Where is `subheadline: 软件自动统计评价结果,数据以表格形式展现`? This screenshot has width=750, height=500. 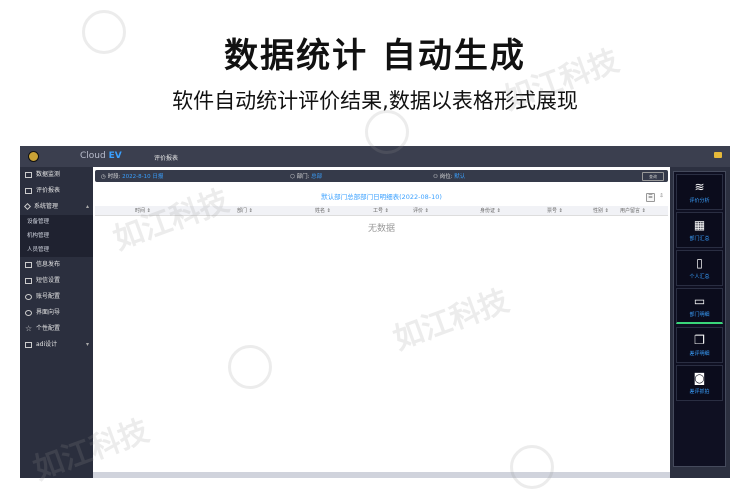 subheadline: 软件自动统计评价结果,数据以表格形式展现 is located at coordinates (375, 101).